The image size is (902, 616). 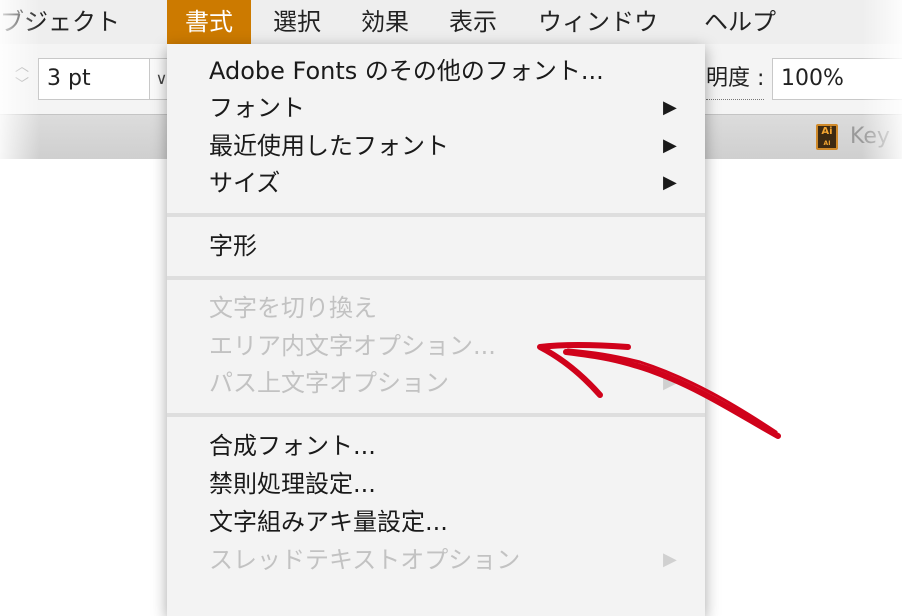 I want to click on opacity-label: 明度 :, so click(x=735, y=79).